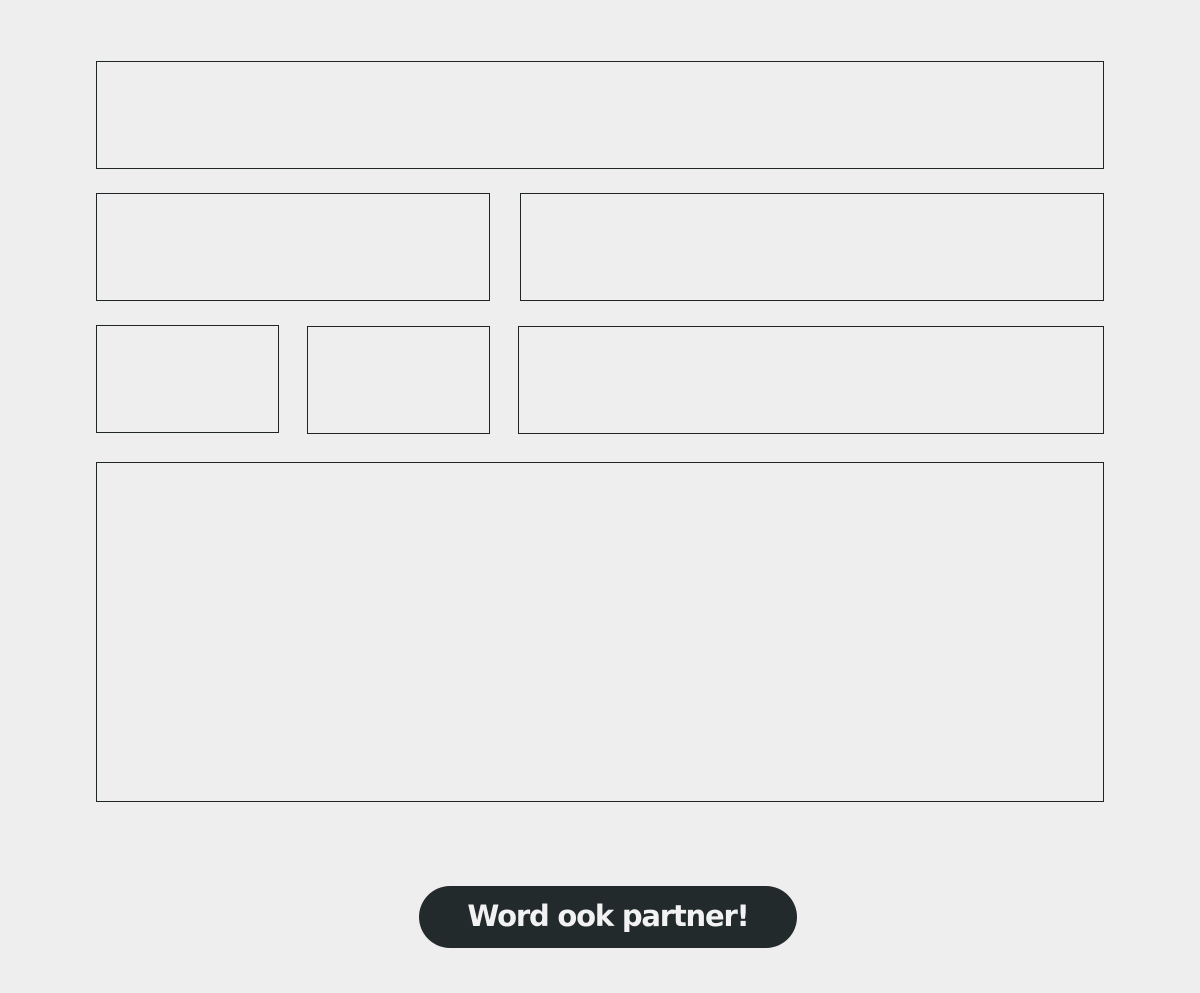 This screenshot has height=993, width=1200. What do you see at coordinates (600, 115) in the screenshot?
I see `form-field-full-width-top` at bounding box center [600, 115].